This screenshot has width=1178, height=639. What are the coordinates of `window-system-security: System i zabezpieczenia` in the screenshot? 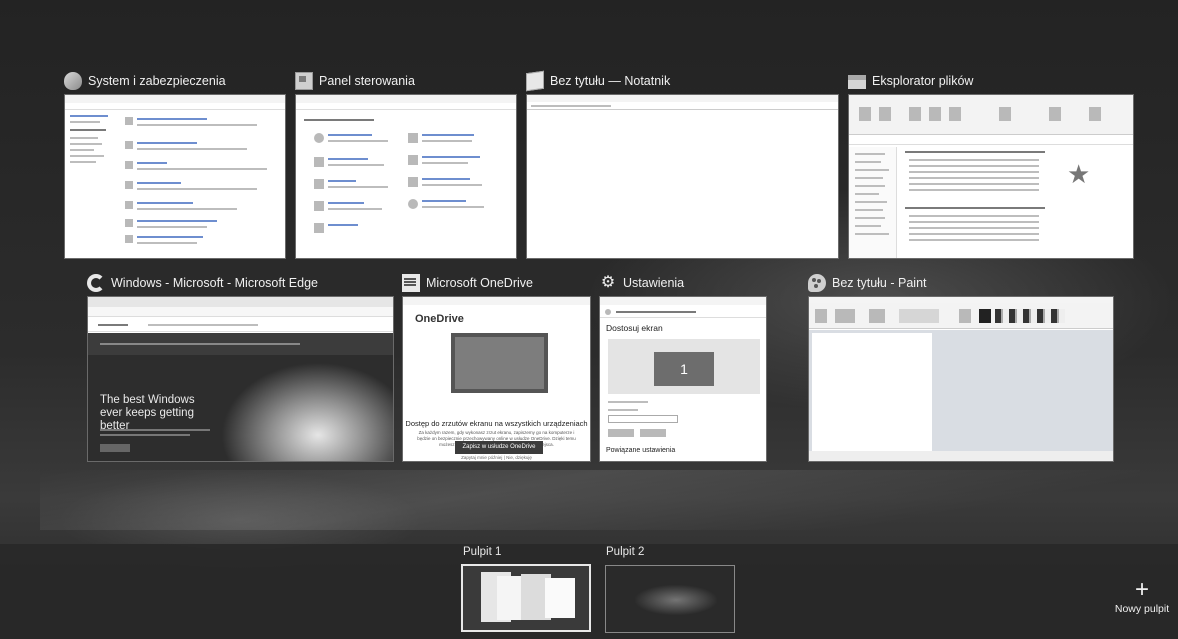 It's located at (175, 165).